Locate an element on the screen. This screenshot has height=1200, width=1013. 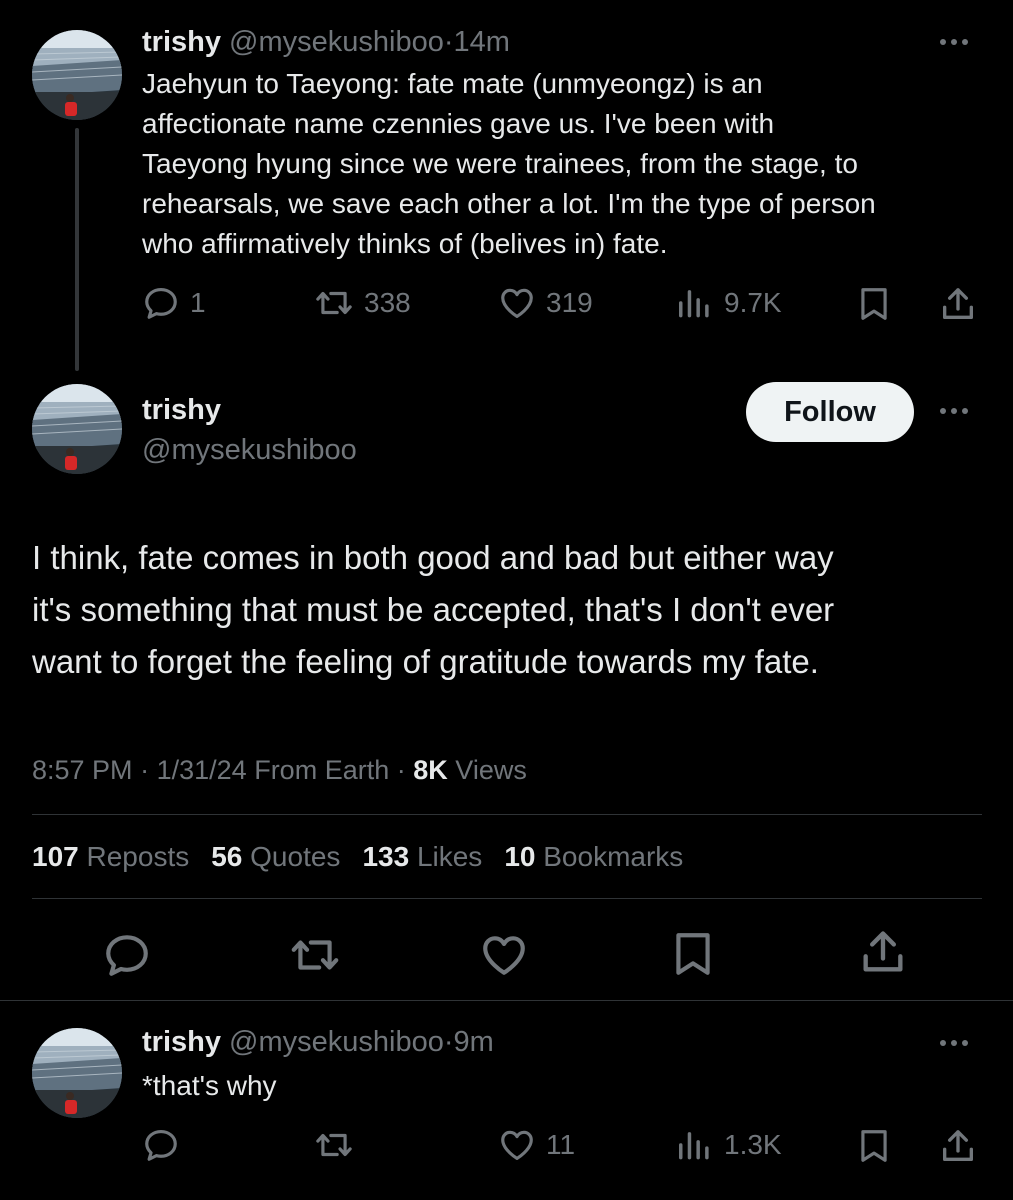
like-button is located at coordinates (504, 955).